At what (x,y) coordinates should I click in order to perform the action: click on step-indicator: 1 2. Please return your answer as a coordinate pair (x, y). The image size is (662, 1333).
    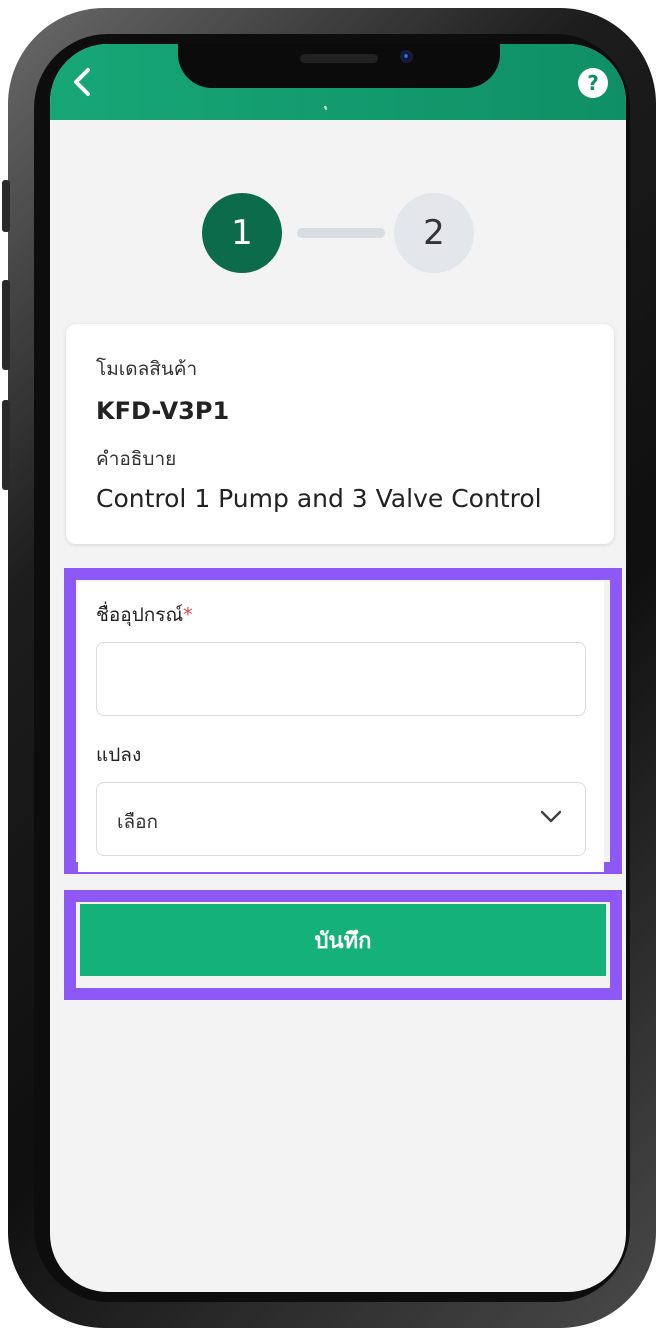
    Looking at the image, I should click on (342, 233).